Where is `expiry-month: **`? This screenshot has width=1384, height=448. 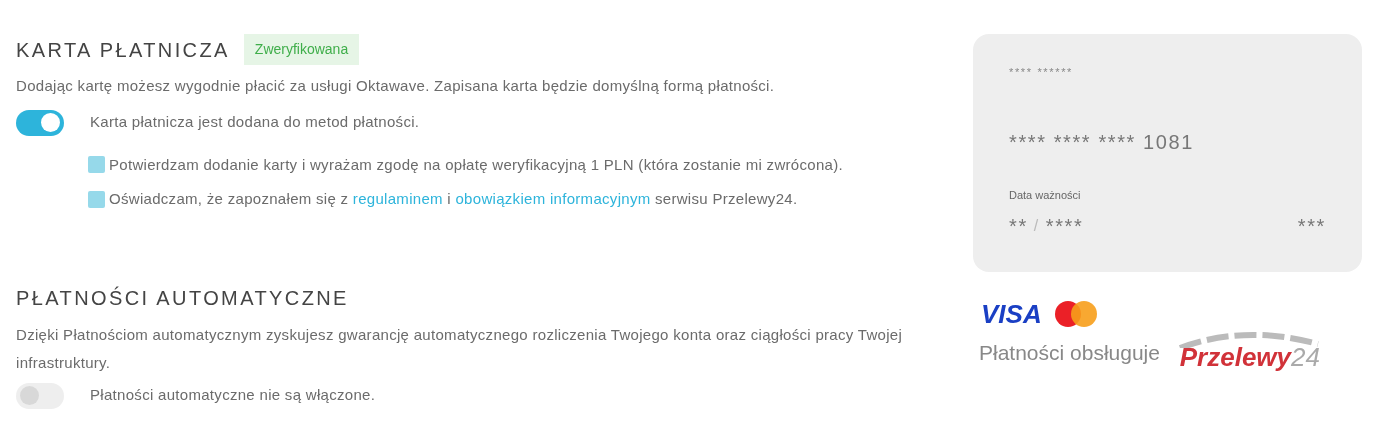
expiry-month: ** is located at coordinates (1018, 226).